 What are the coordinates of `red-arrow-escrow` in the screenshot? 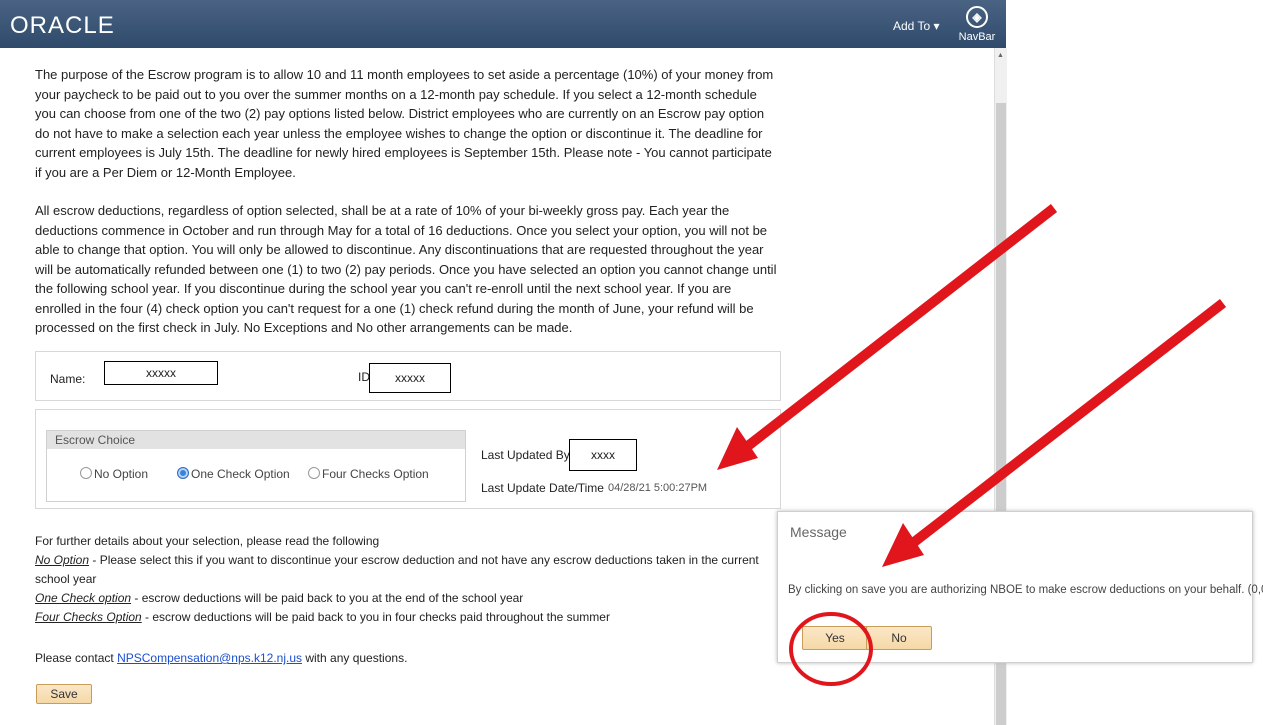 It's located at (887, 337).